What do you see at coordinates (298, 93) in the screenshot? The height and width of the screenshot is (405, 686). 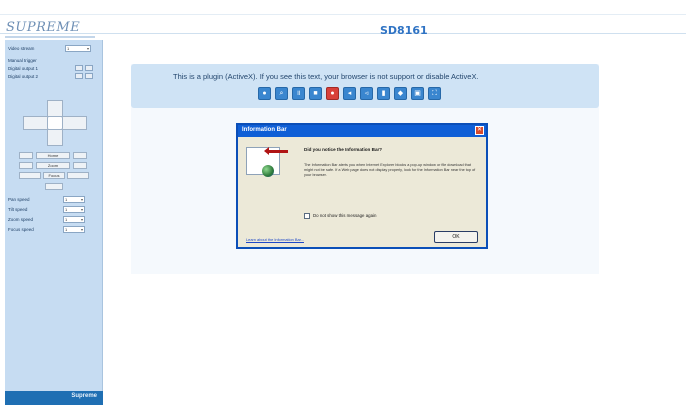 I see `pause-icon: ॥` at bounding box center [298, 93].